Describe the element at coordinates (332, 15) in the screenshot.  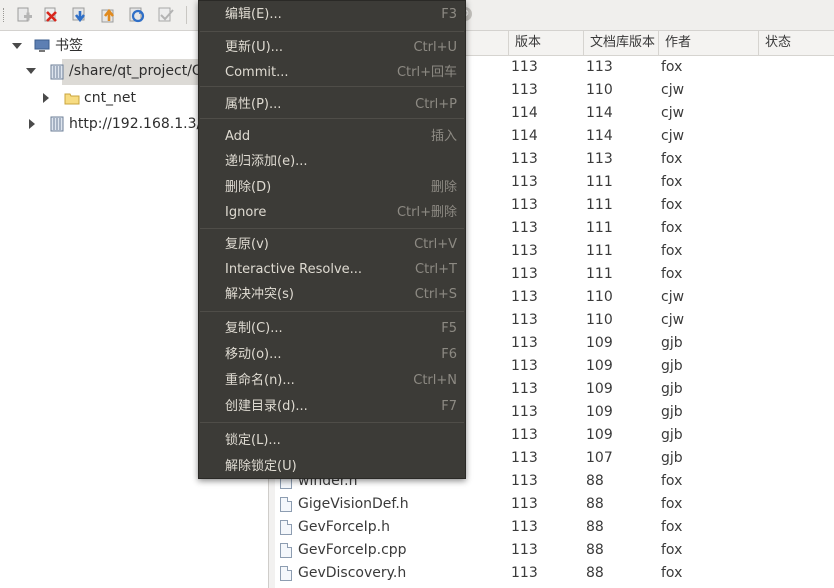
I see `menu-item: 编辑(E)...F3` at that location.